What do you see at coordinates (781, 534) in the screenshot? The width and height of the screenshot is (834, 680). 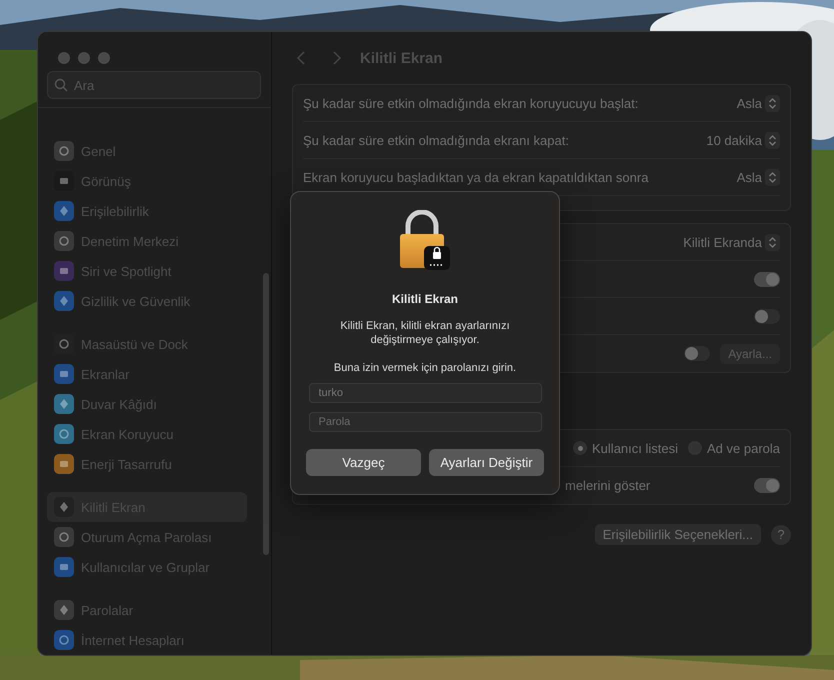 I see `help-button: ?` at bounding box center [781, 534].